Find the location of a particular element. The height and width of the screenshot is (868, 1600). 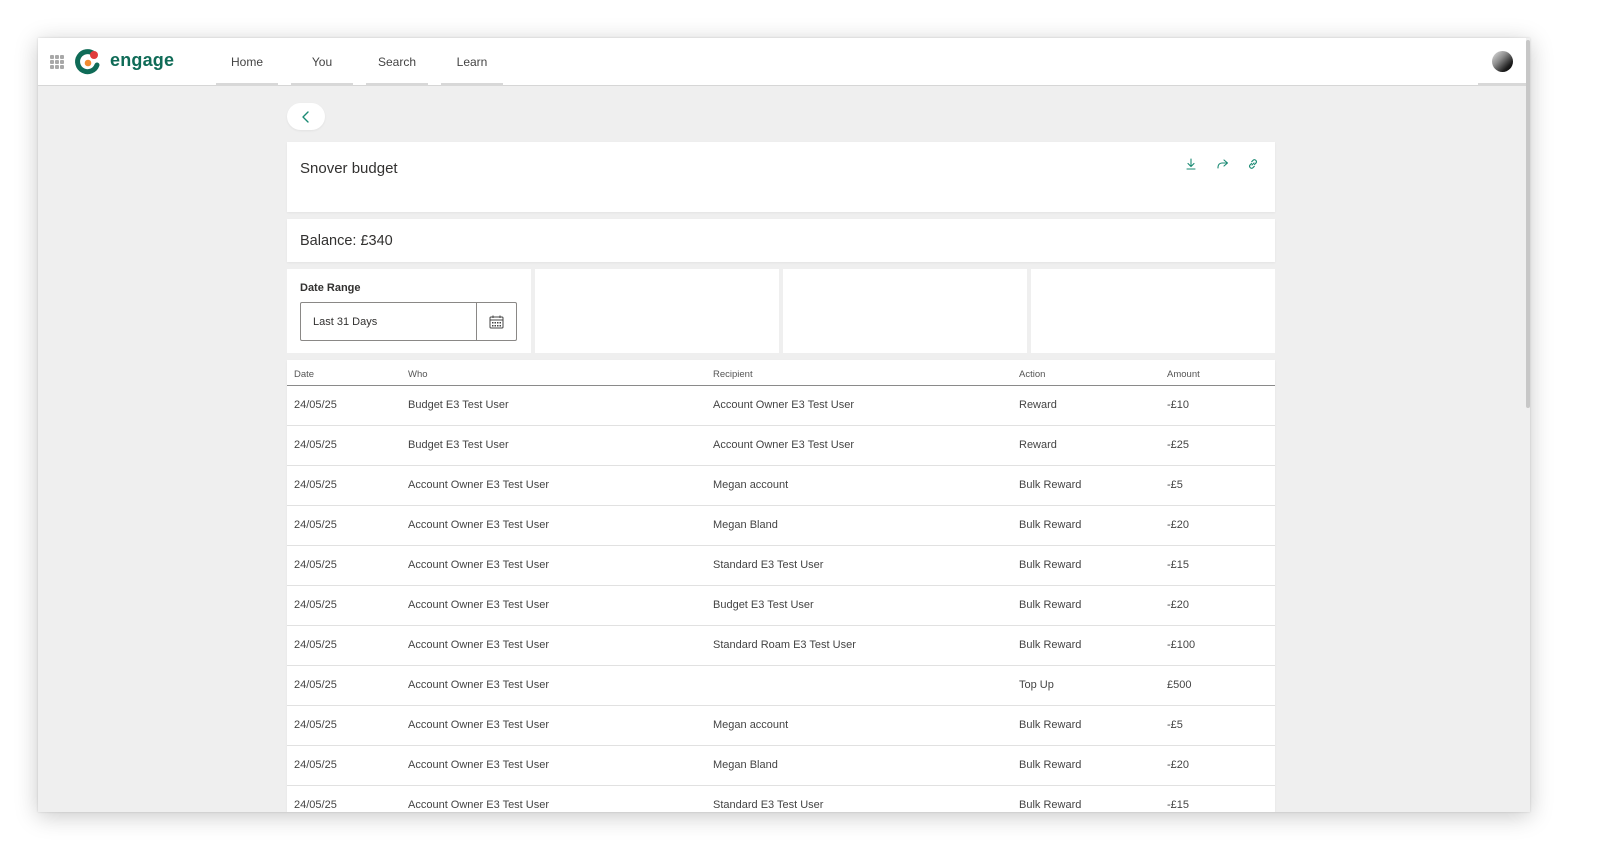

column-header-action: Action is located at coordinates (1086, 373).